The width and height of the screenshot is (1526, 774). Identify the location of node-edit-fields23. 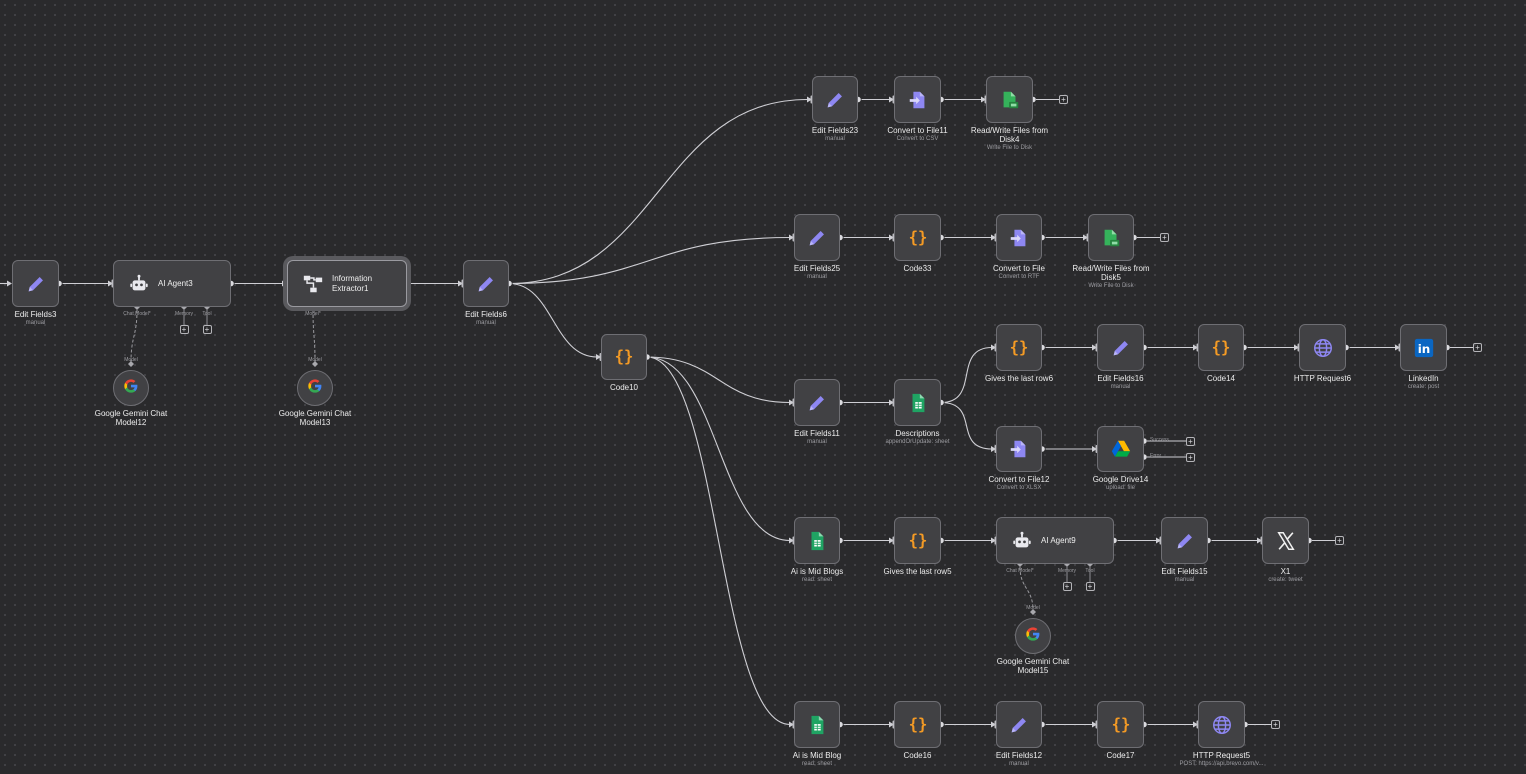
(835, 99).